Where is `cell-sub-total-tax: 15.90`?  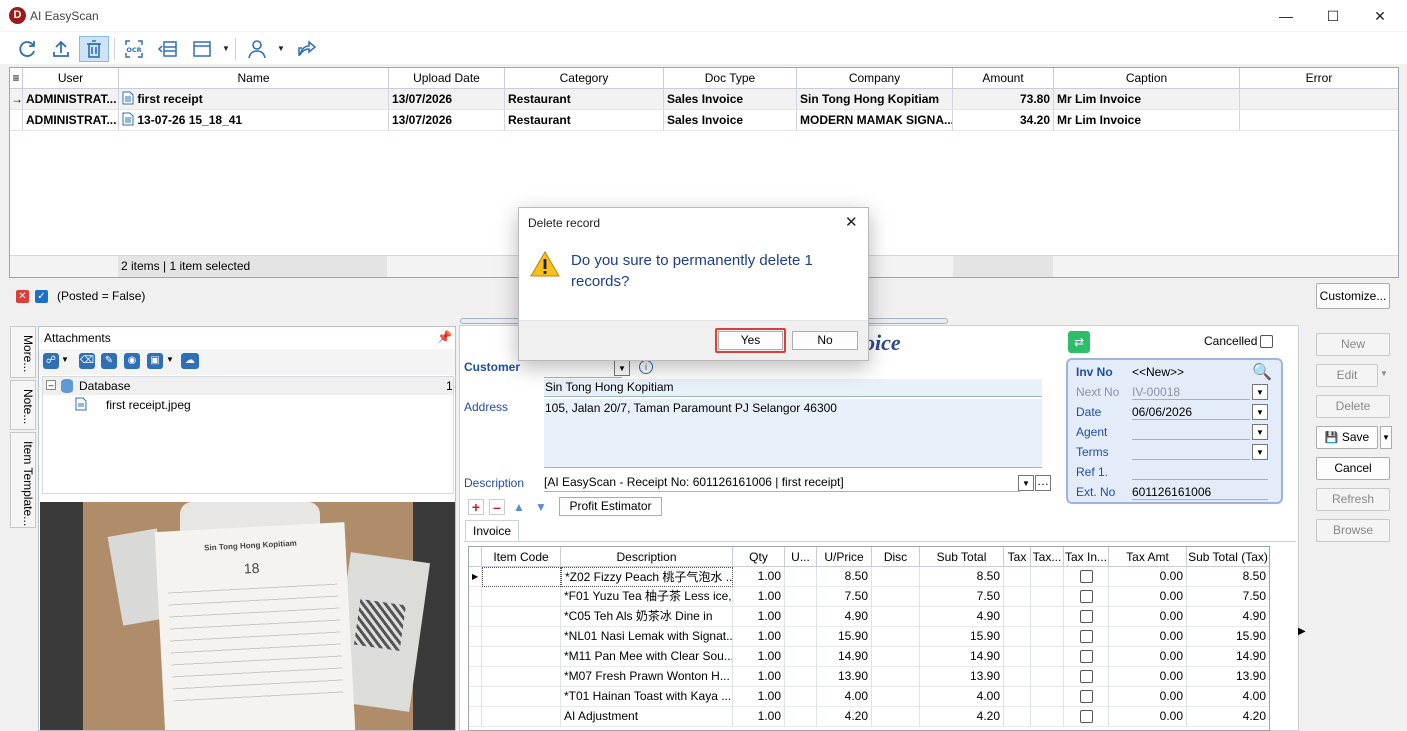 cell-sub-total-tax: 15.90 is located at coordinates (1228, 637).